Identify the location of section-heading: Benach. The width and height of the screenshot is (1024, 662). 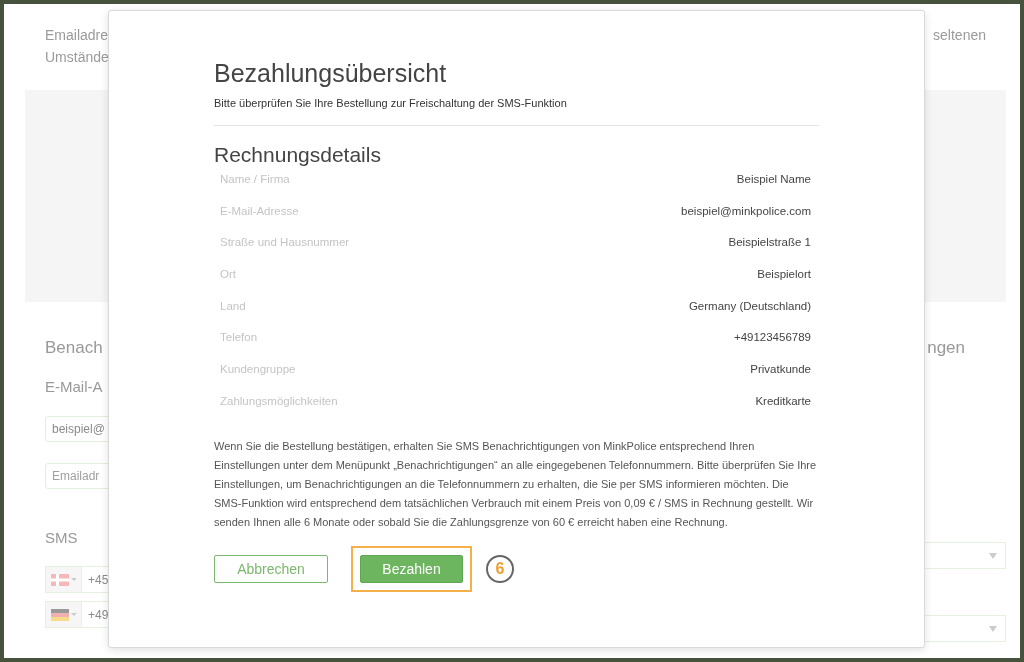
(74, 348).